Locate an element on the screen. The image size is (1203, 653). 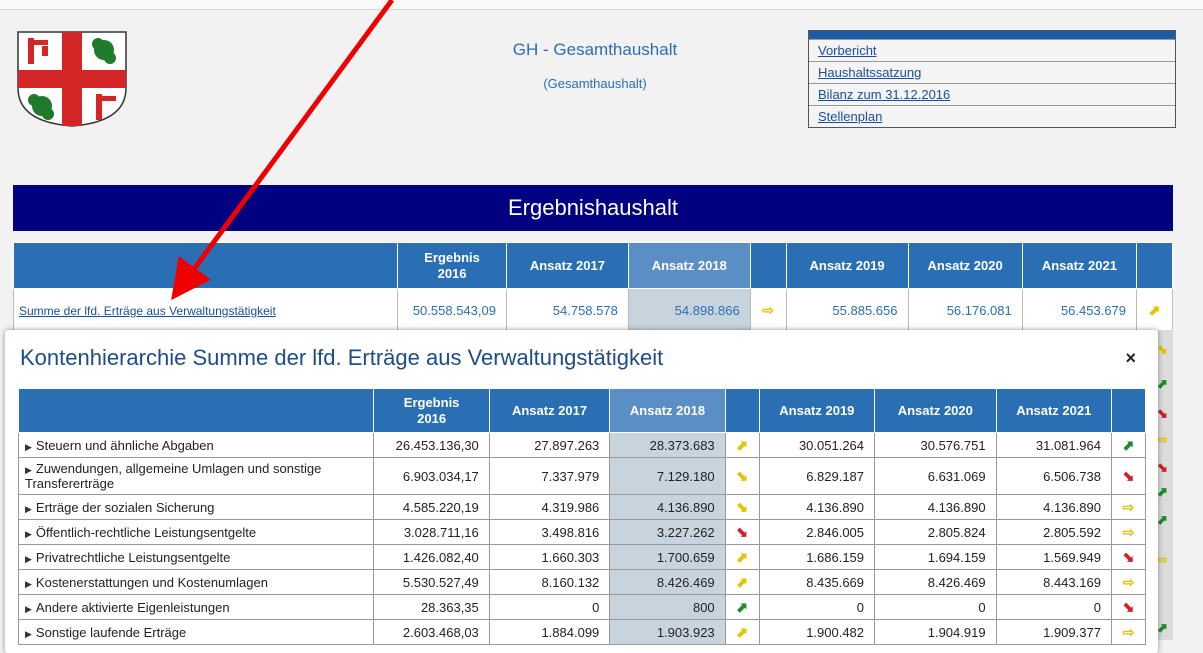
links-header-bar is located at coordinates (992, 35).